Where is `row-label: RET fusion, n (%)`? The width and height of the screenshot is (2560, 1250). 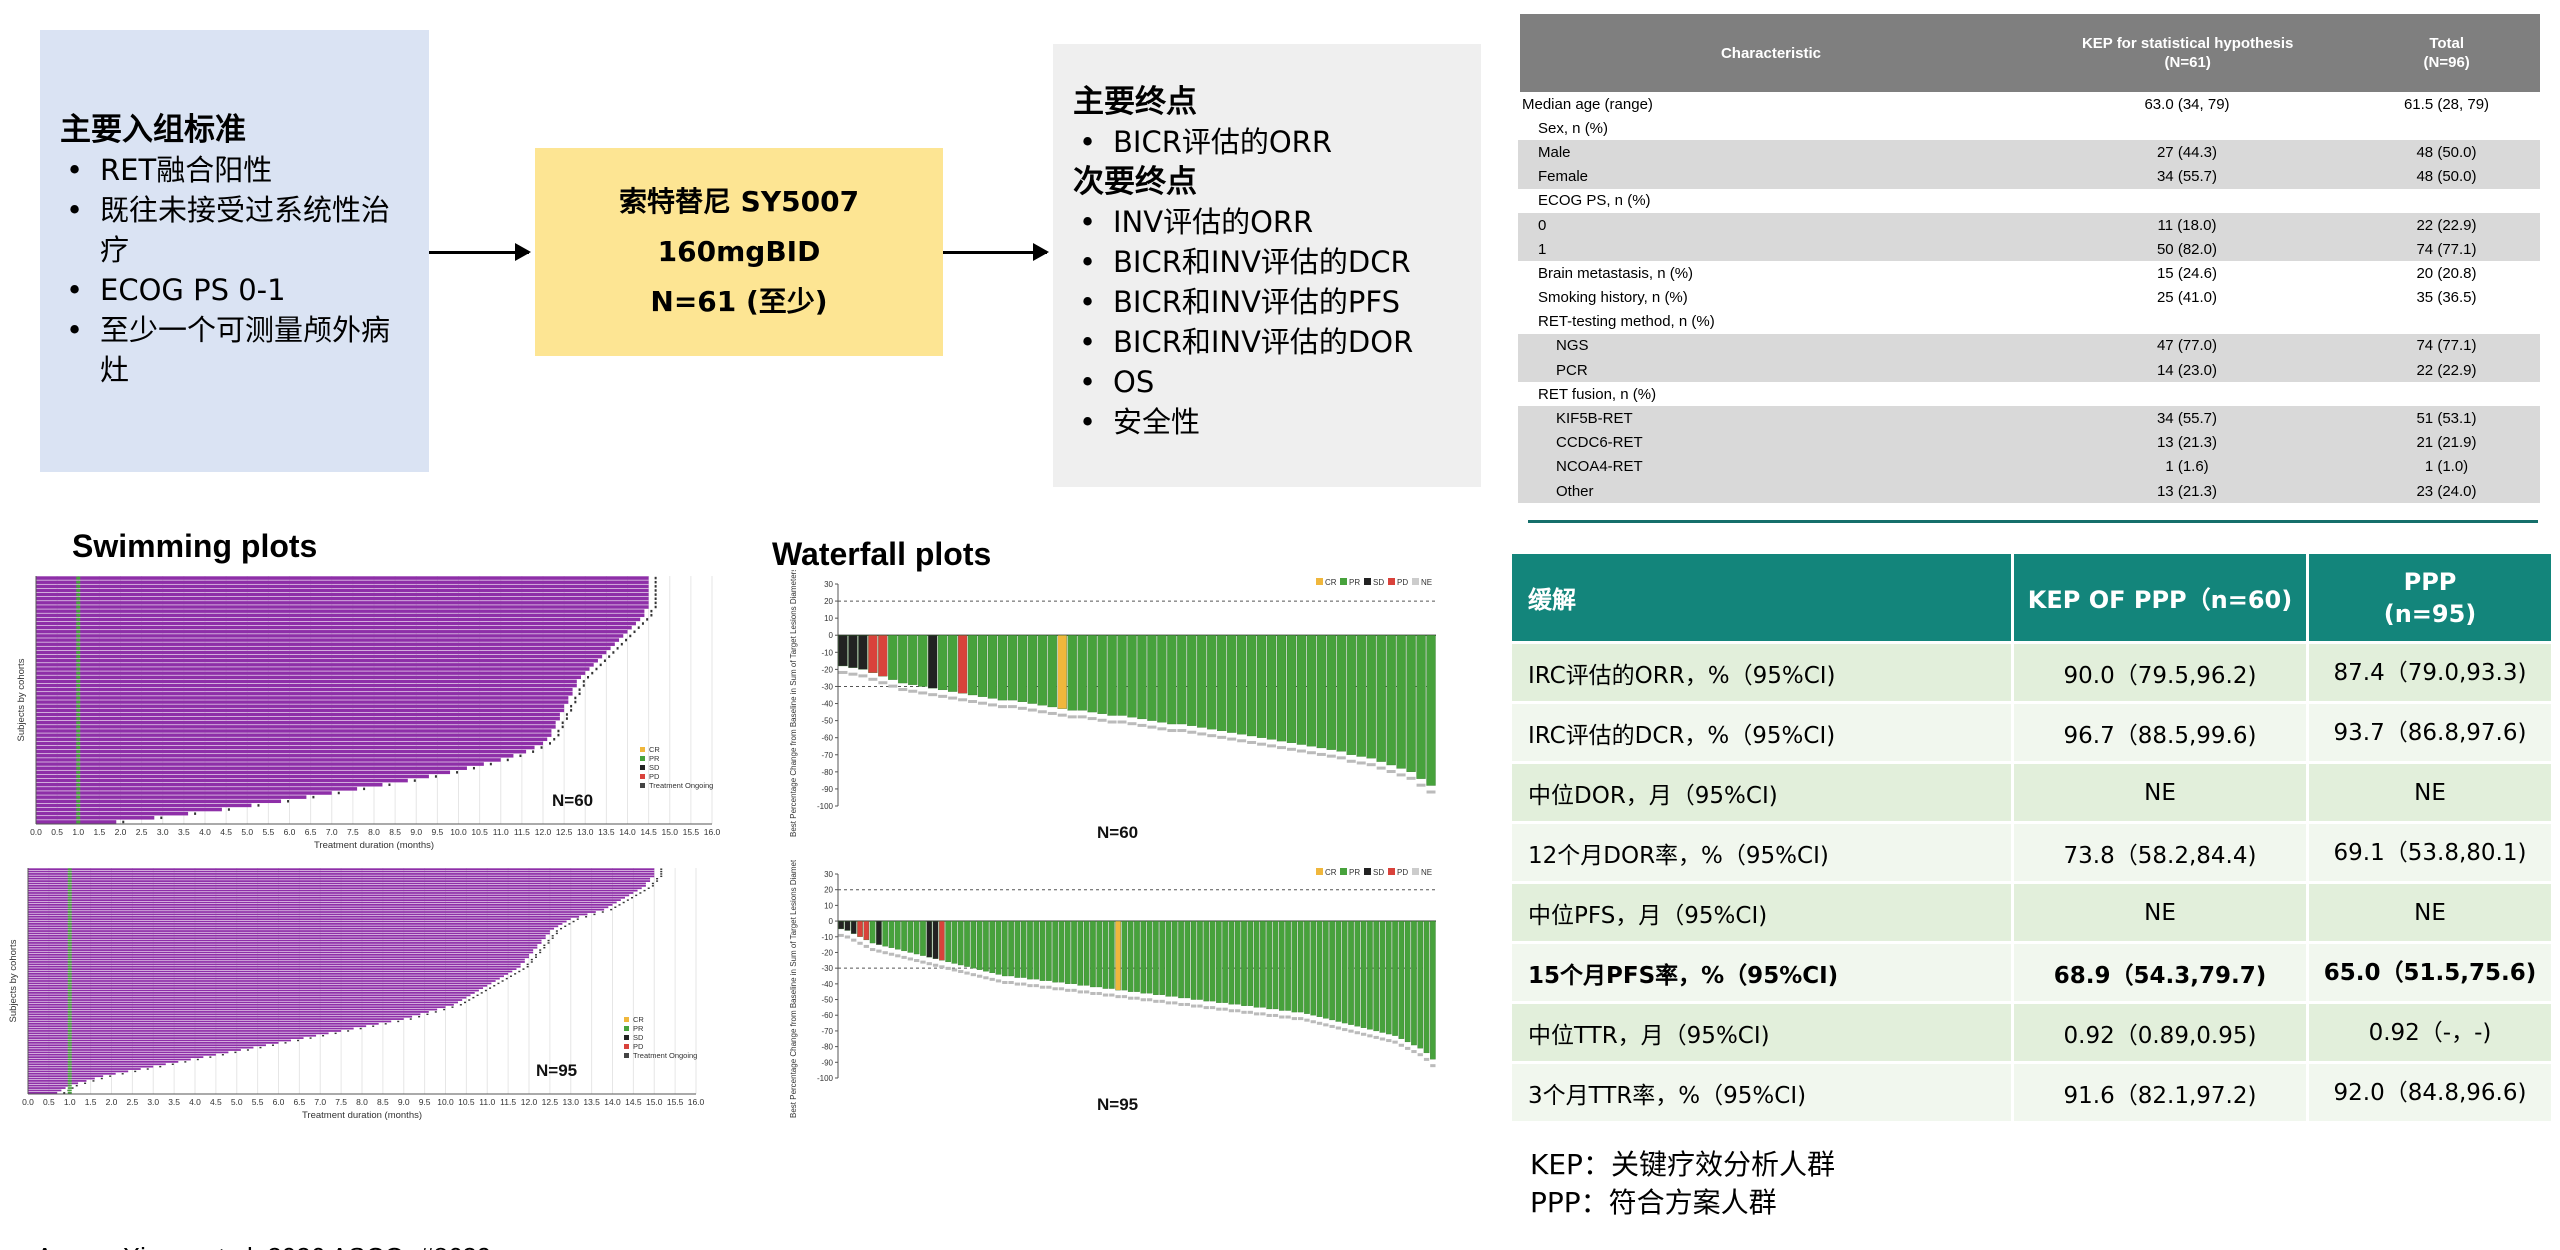
row-label: RET fusion, n (%) is located at coordinates (1597, 394).